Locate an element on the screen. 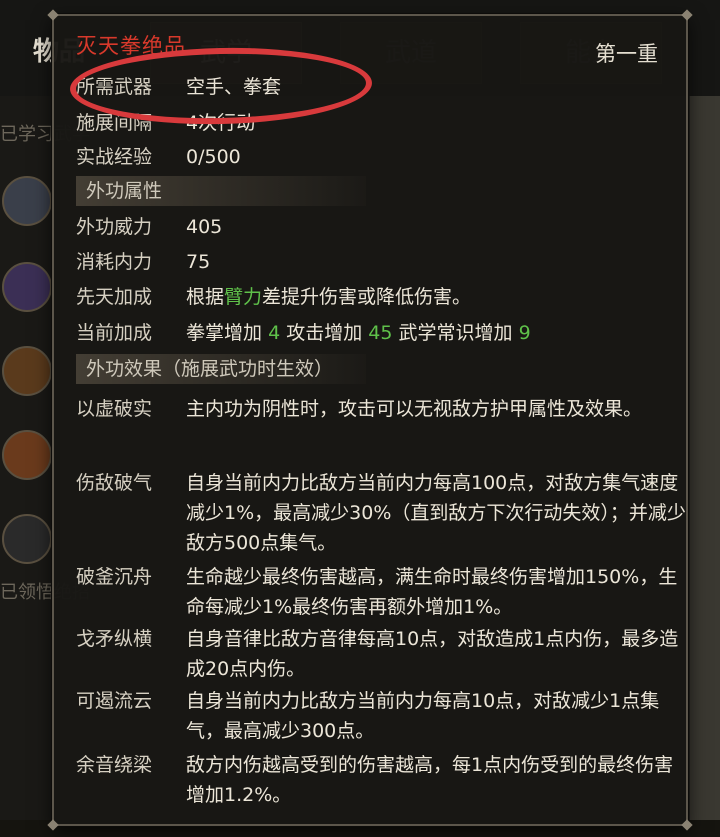  skill-icon-column is located at coordinates (30, 466).